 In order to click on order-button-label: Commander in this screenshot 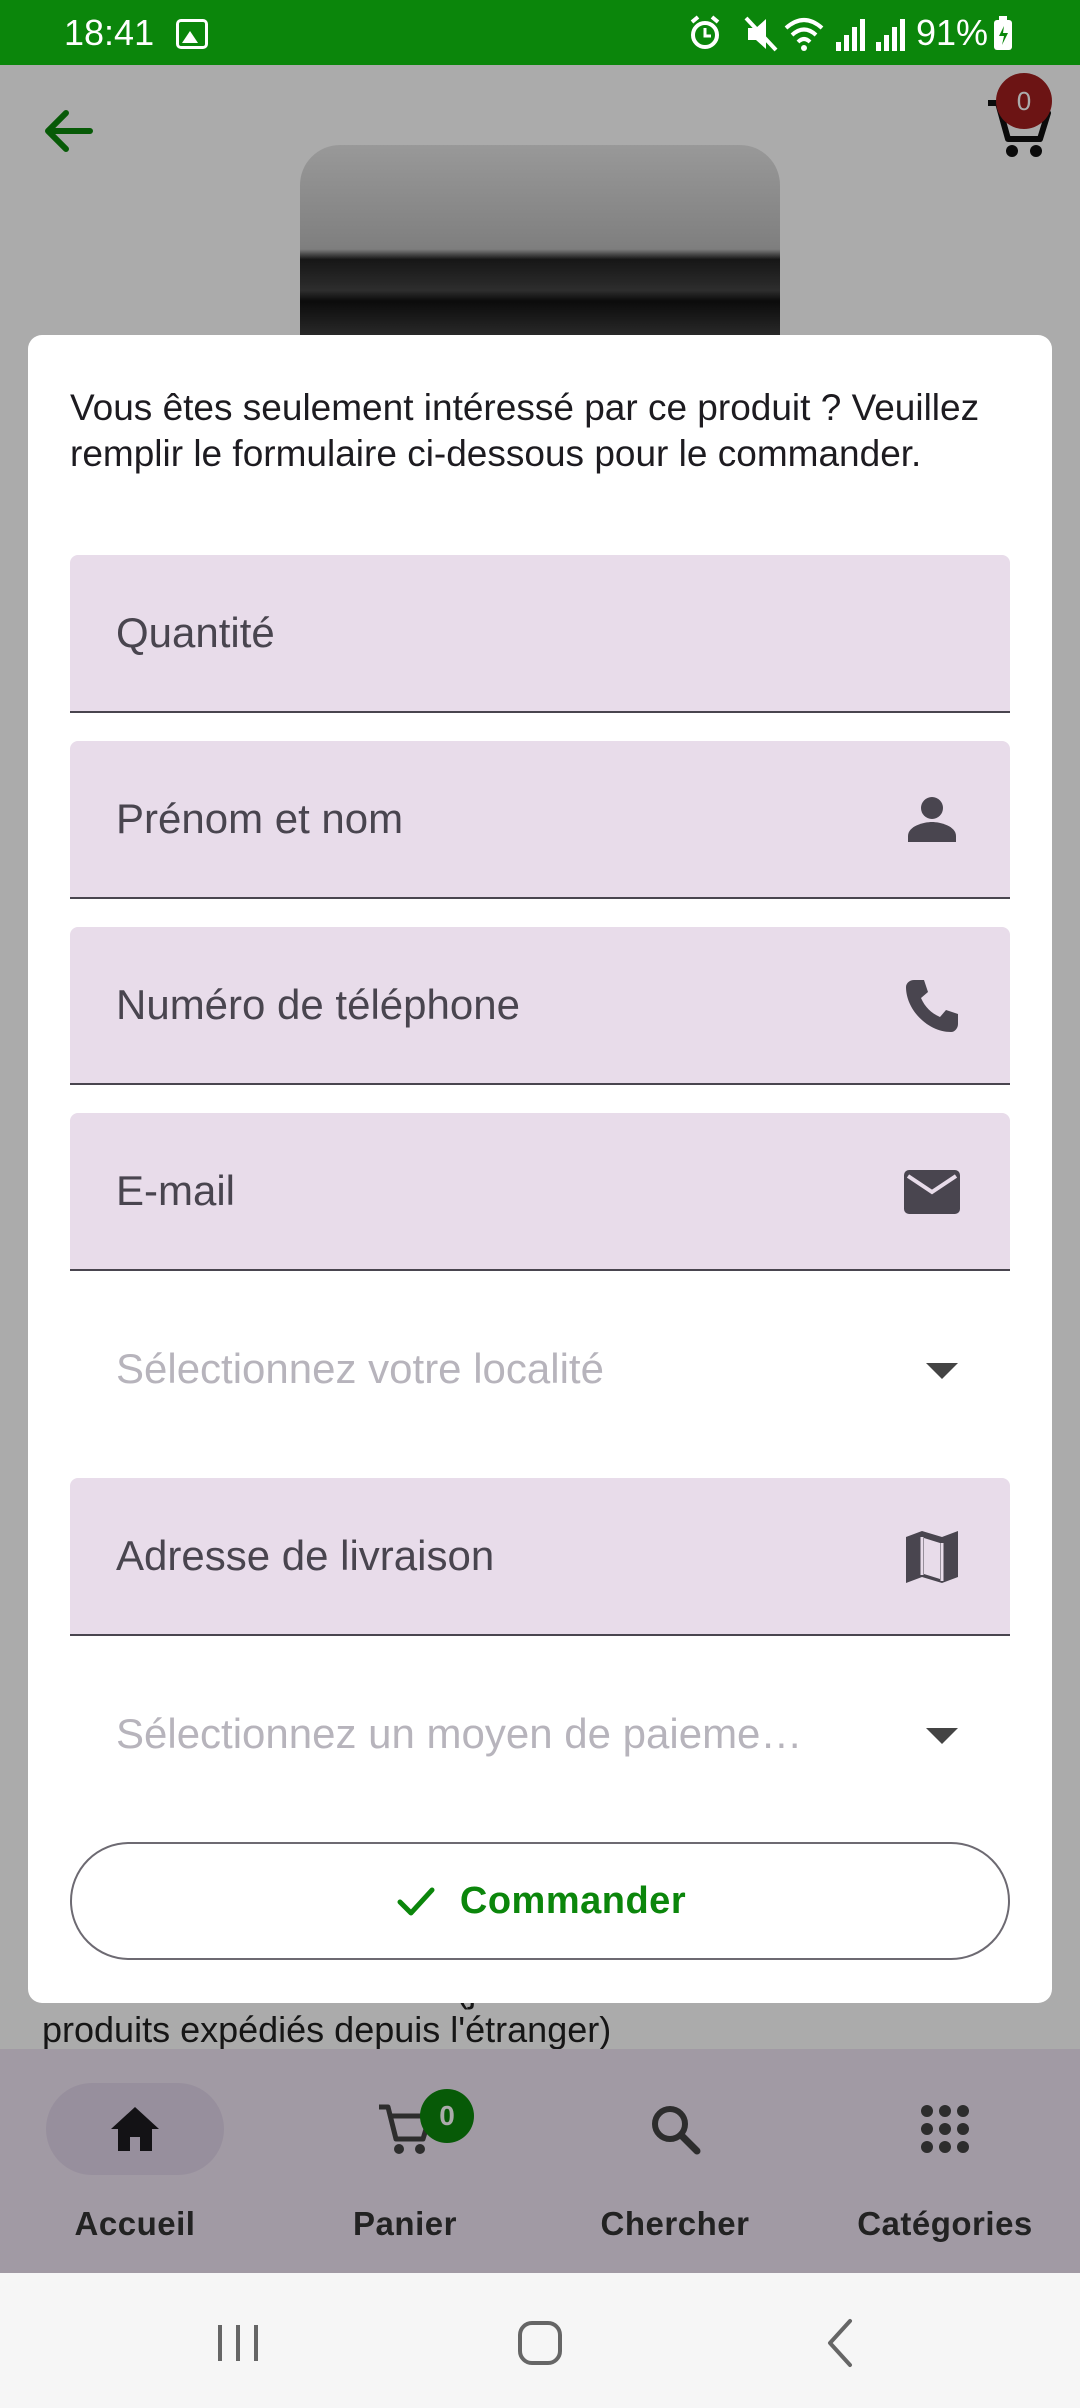, I will do `click(573, 1900)`.